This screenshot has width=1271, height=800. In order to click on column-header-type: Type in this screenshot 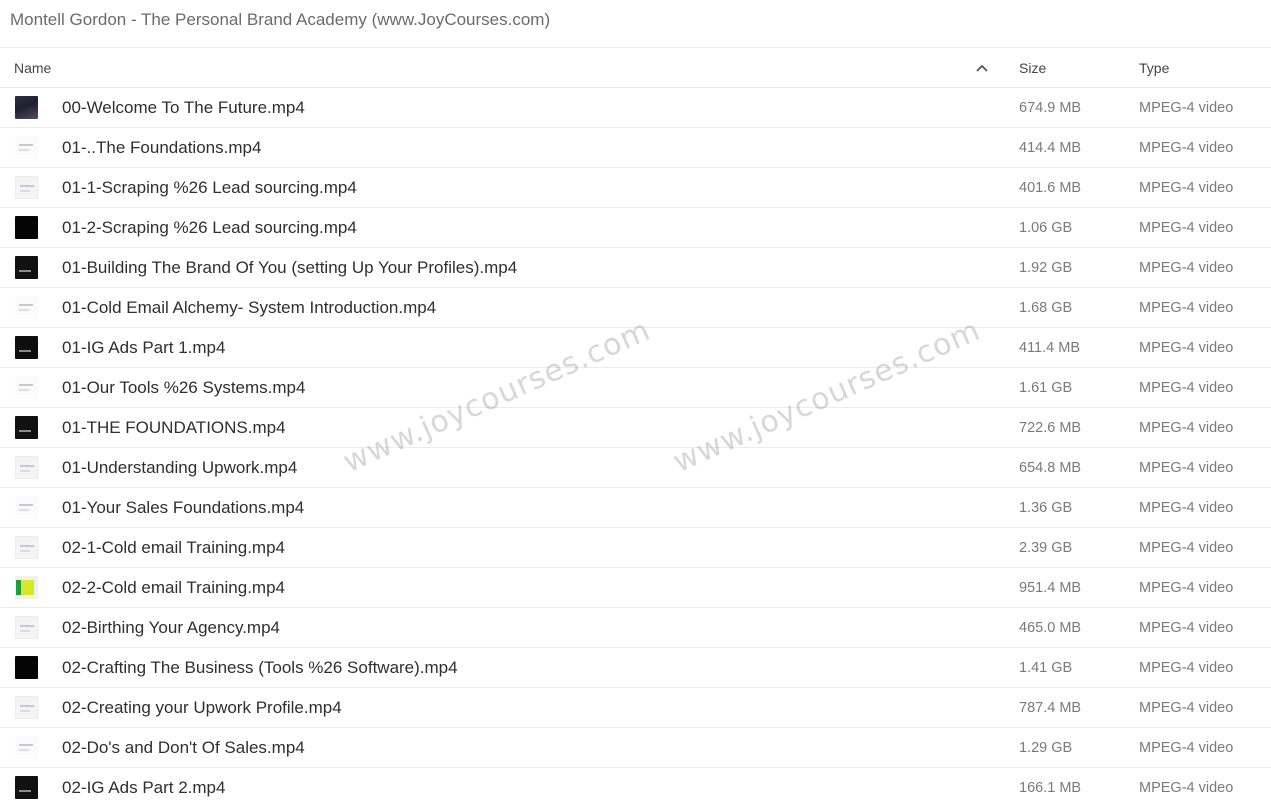, I will do `click(1200, 68)`.